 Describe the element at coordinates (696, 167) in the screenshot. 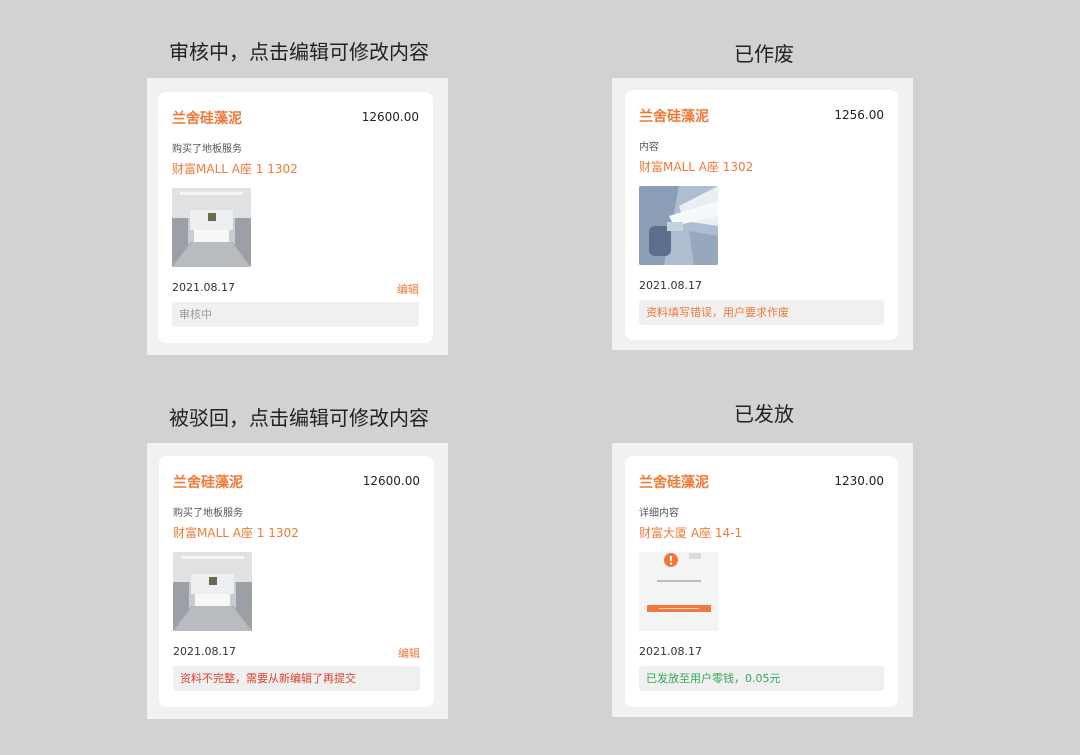

I see `order-address: 财富MALL A座 1302` at that location.